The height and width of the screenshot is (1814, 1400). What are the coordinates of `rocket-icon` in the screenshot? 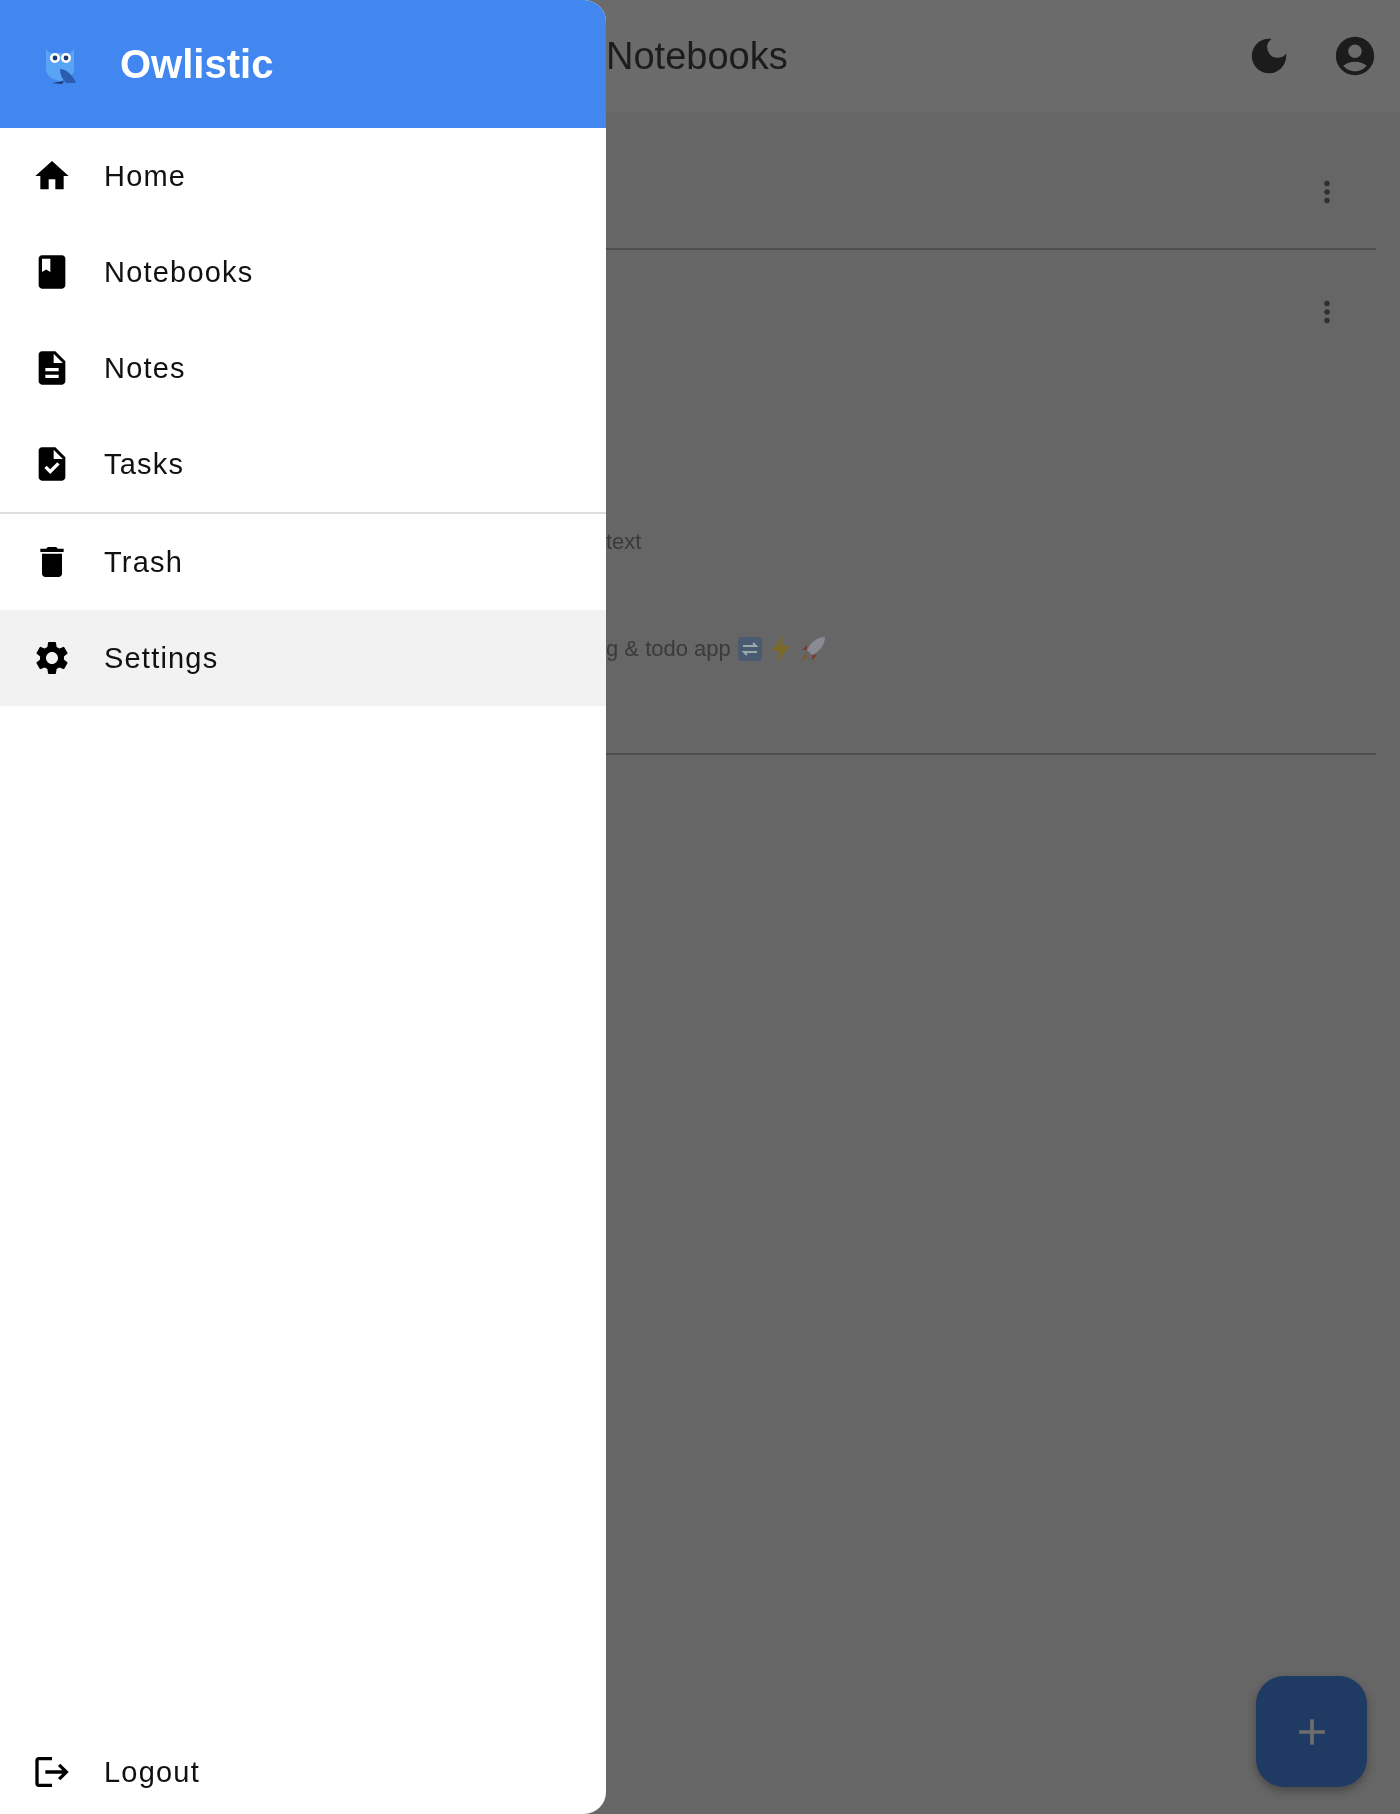 It's located at (812, 649).